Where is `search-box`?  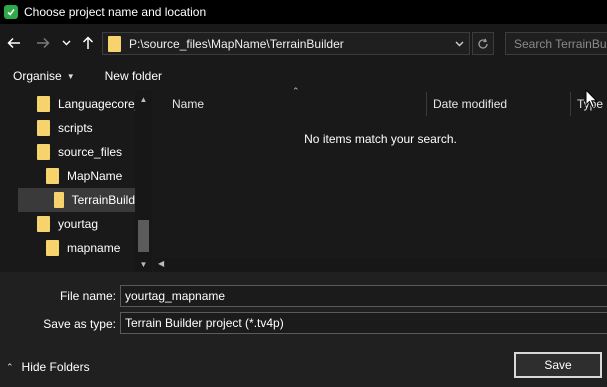 search-box is located at coordinates (556, 43).